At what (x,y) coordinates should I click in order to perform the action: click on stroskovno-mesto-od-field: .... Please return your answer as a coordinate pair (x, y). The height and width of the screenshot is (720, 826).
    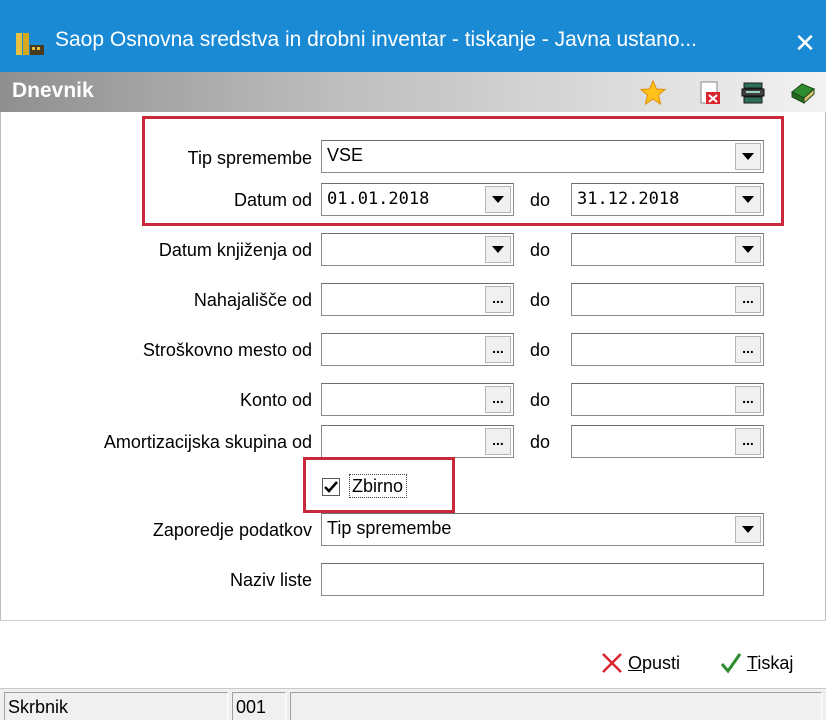
    Looking at the image, I should click on (417, 349).